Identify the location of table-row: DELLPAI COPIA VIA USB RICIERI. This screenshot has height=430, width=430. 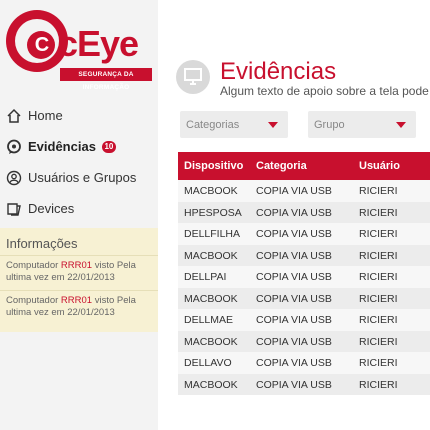
(304, 277).